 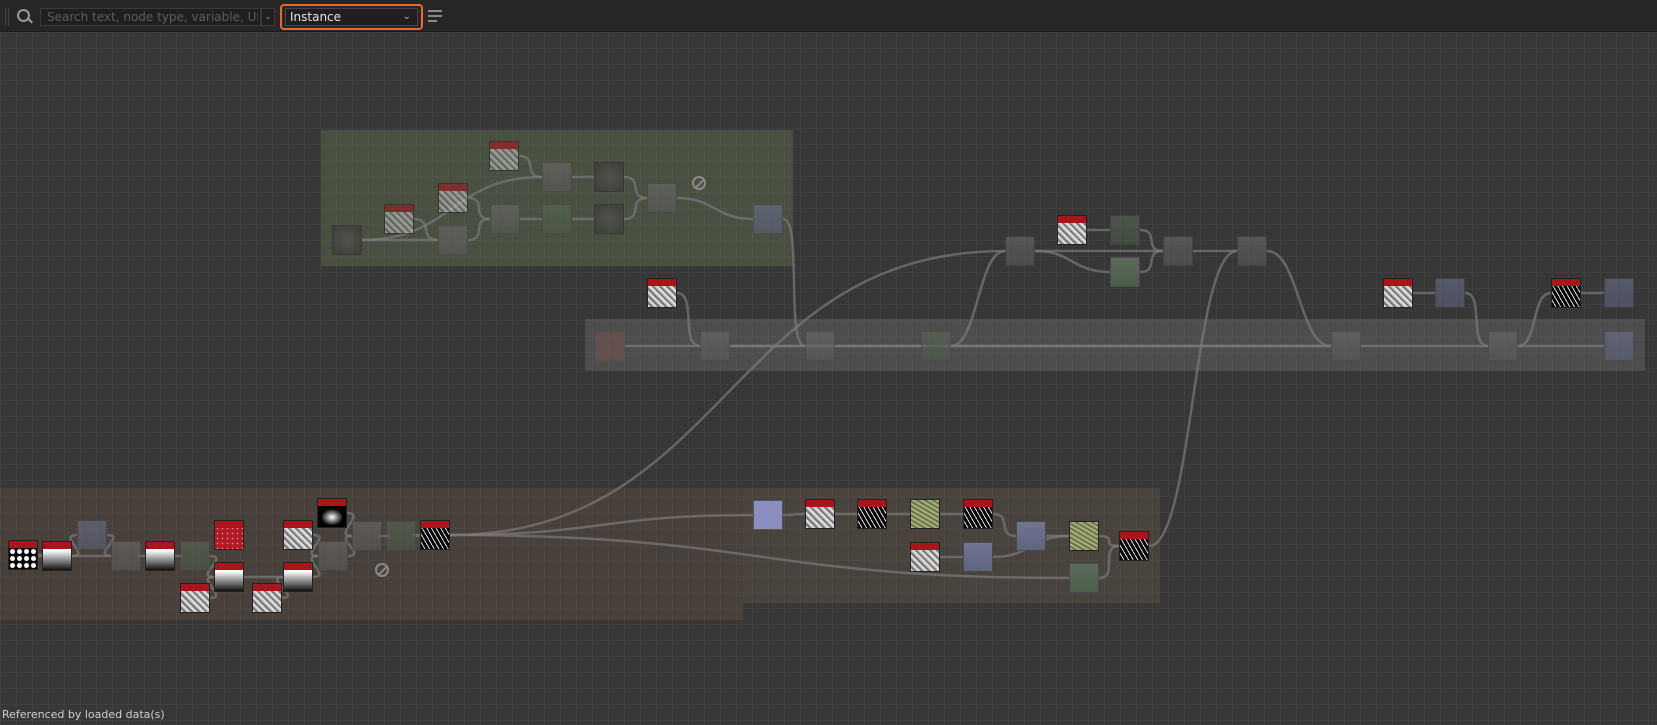 What do you see at coordinates (435, 17) in the screenshot?
I see `filter-list-icon` at bounding box center [435, 17].